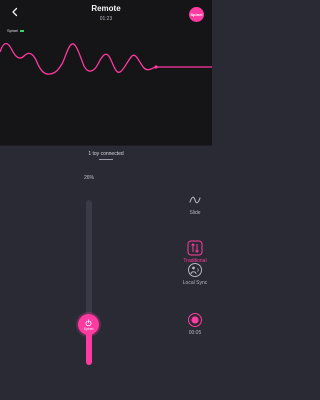 The height and width of the screenshot is (400, 320). Describe the element at coordinates (156, 67) in the screenshot. I see `waveform-current-point` at that location.